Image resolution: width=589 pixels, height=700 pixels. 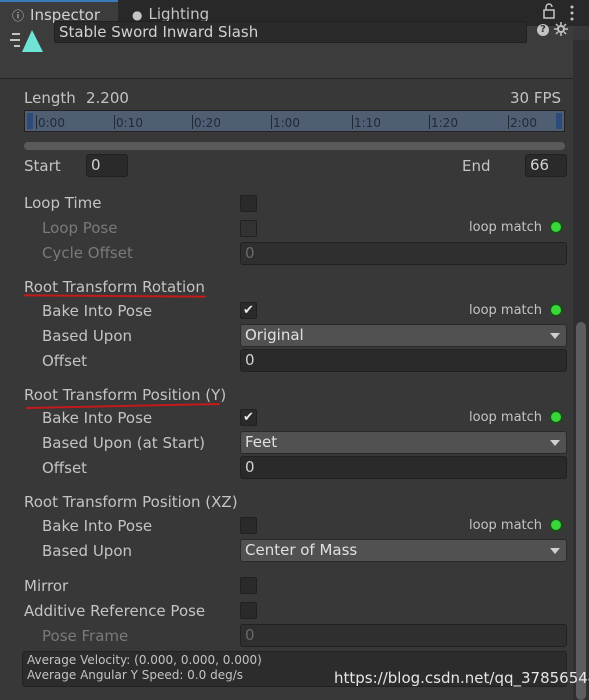 What do you see at coordinates (403, 253) in the screenshot?
I see `cycle-offset-field: 0` at bounding box center [403, 253].